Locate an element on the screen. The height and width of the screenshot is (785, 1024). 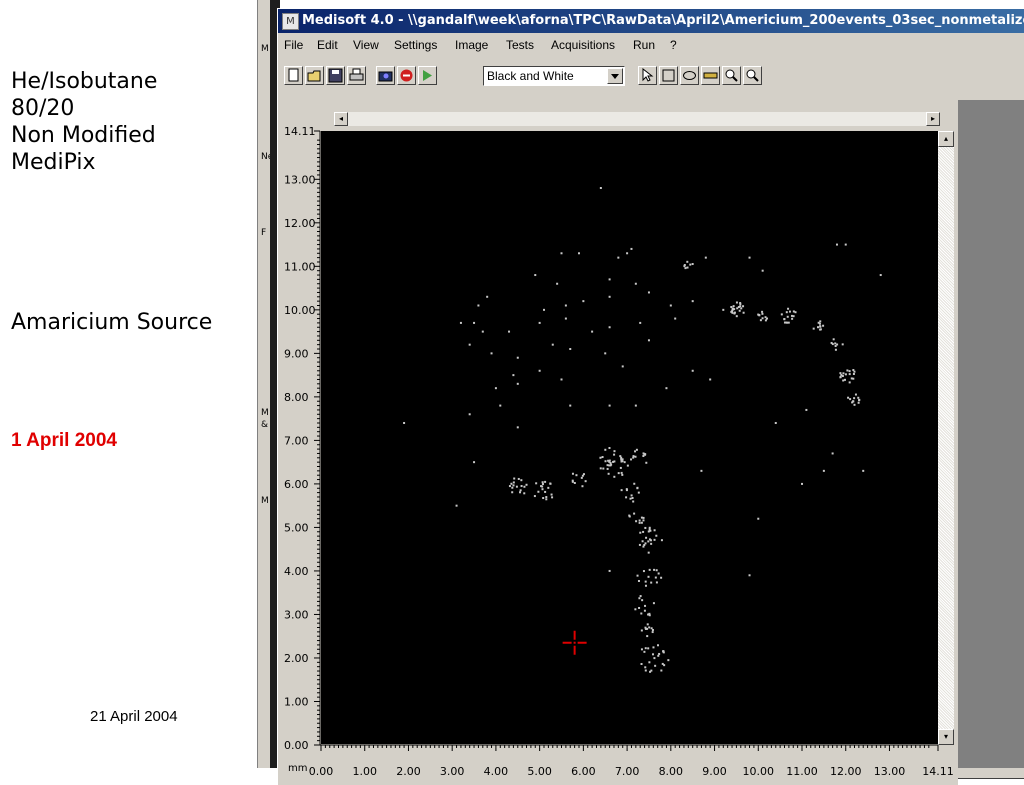
chevron-down-icon is located at coordinates (615, 76).